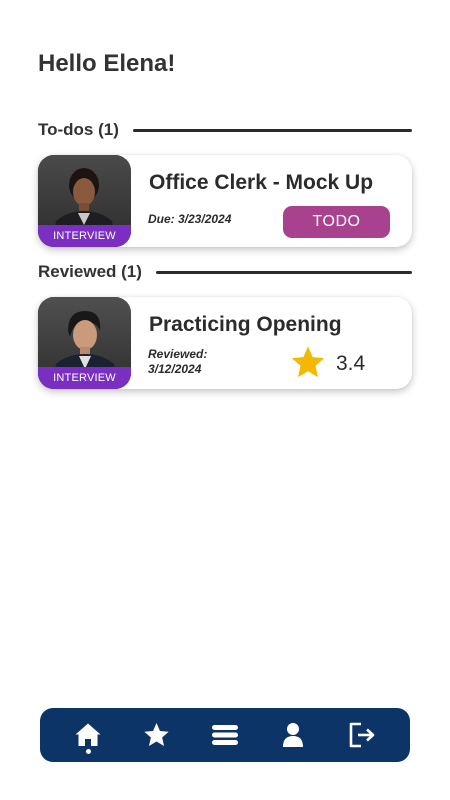 The image size is (450, 800). I want to click on nav-favorites, so click(157, 735).